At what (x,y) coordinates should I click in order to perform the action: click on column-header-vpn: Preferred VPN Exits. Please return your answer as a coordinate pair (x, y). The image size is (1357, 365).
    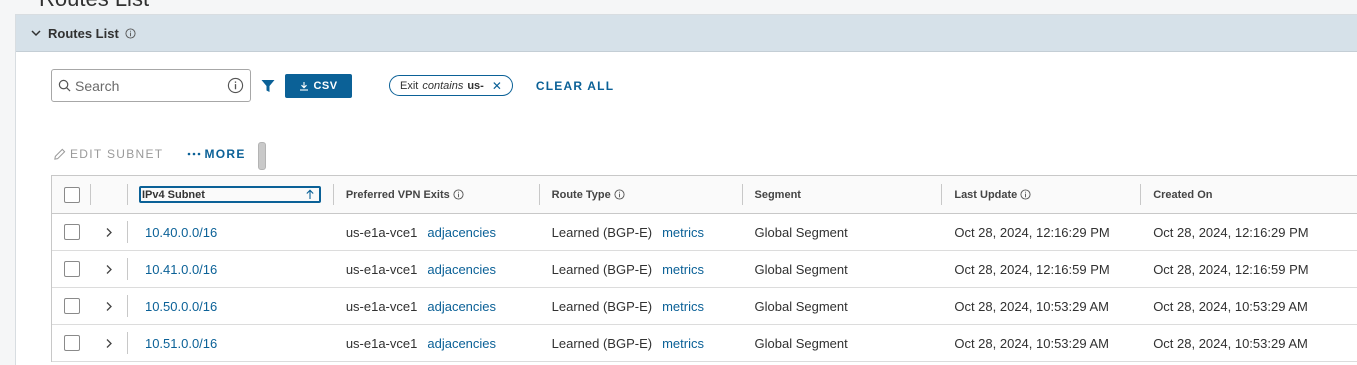
    Looking at the image, I should click on (437, 194).